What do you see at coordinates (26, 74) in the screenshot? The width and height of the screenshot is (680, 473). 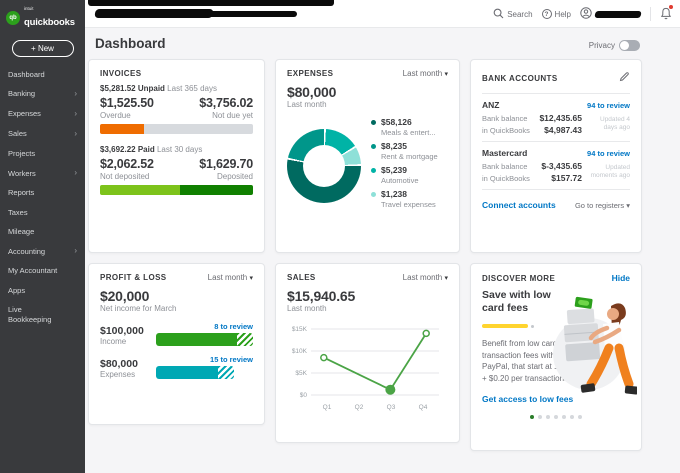 I see `sidebar-item-label: Dashboard` at bounding box center [26, 74].